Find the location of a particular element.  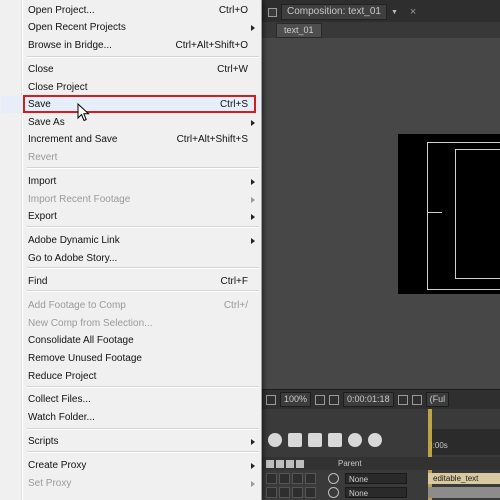

audio-icon is located at coordinates (280, 463).